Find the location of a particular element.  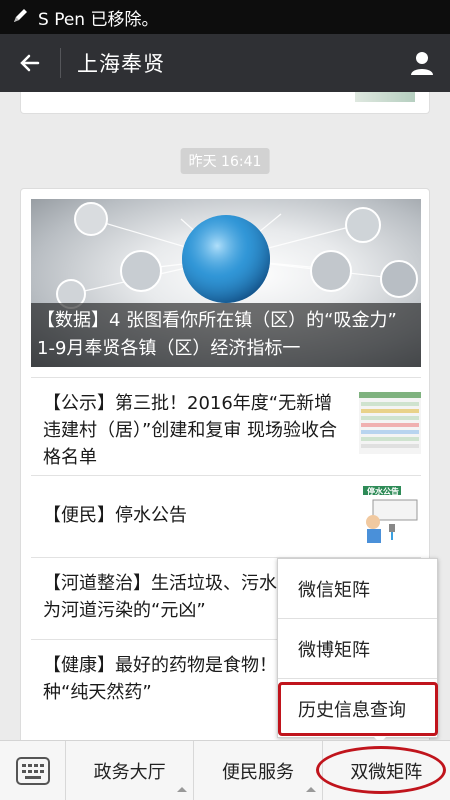

article-item: 【便民】停水公告 停水公告 is located at coordinates (226, 516).